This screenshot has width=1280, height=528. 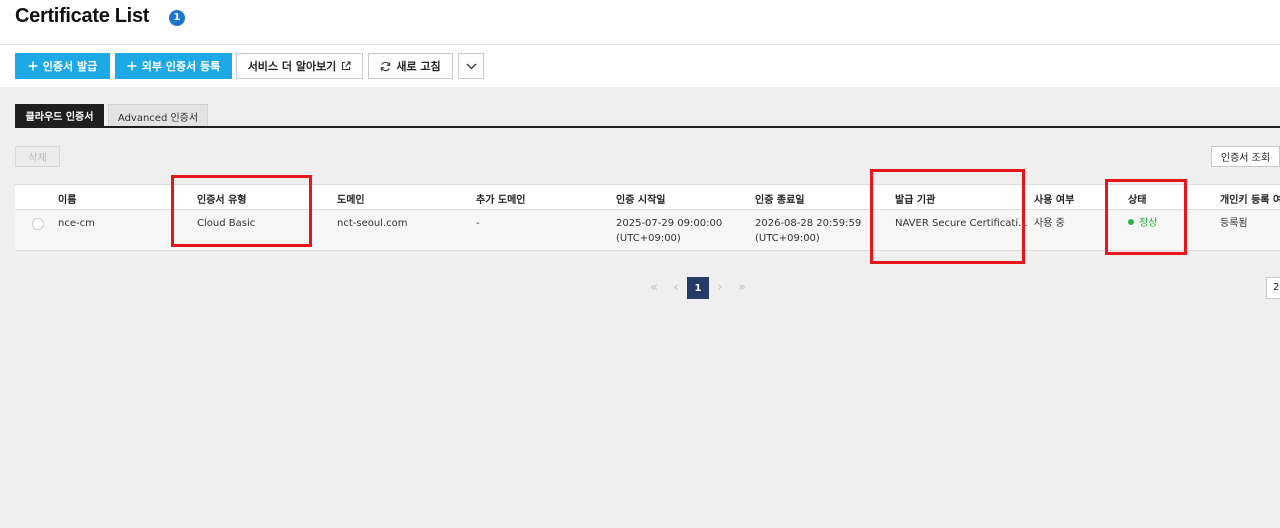 What do you see at coordinates (418, 66) in the screenshot?
I see `refresh-label: 새로 고침` at bounding box center [418, 66].